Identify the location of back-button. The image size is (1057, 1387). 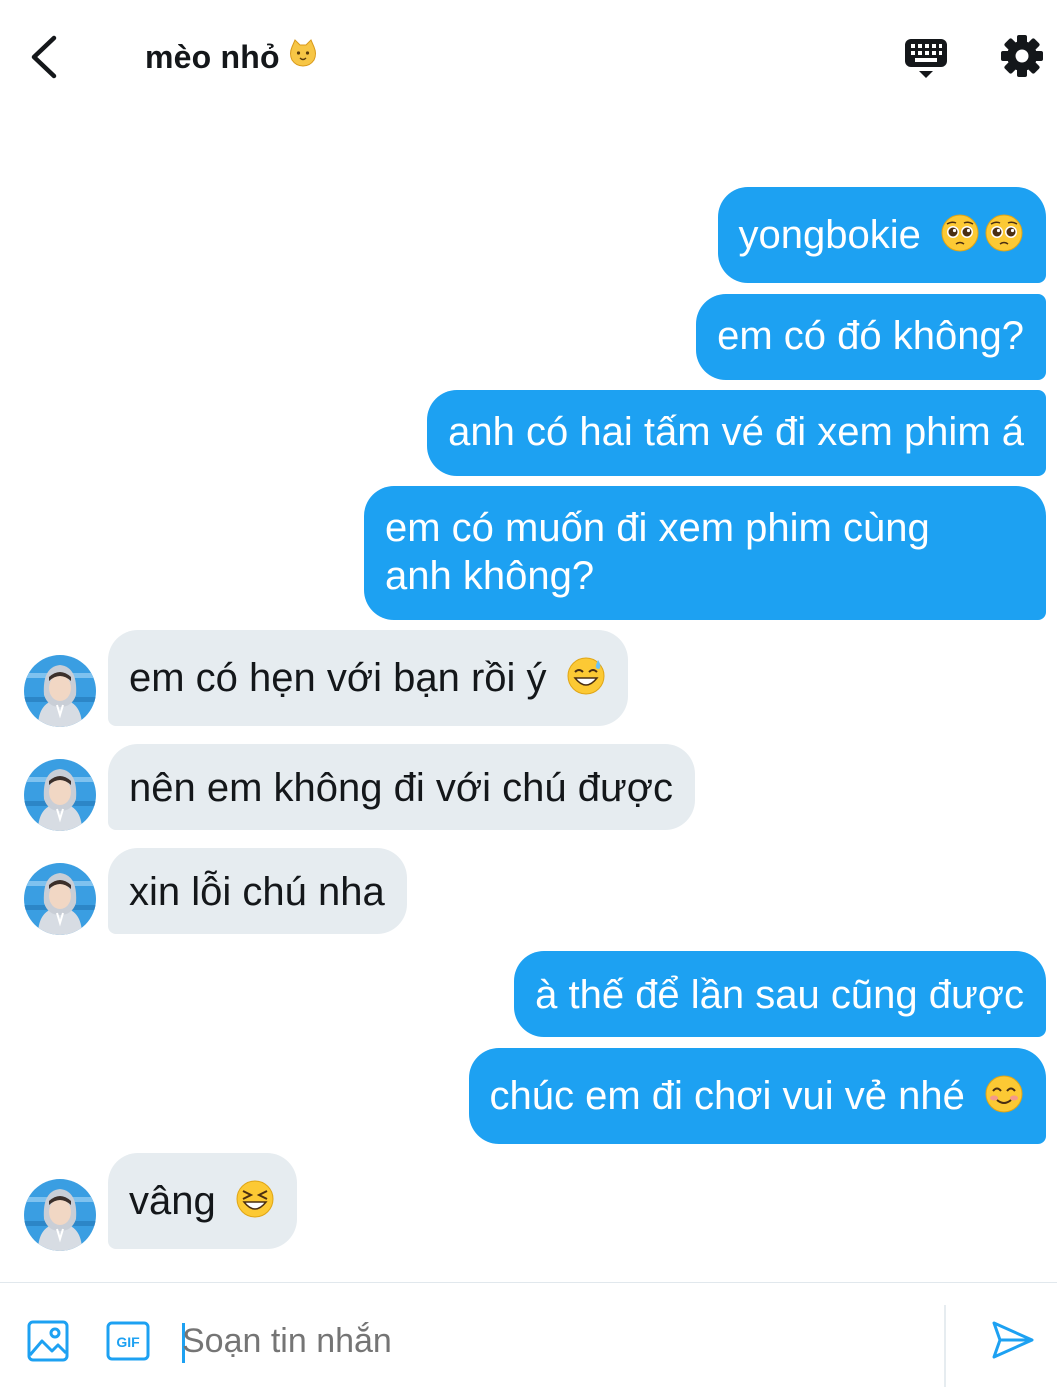
(46, 57).